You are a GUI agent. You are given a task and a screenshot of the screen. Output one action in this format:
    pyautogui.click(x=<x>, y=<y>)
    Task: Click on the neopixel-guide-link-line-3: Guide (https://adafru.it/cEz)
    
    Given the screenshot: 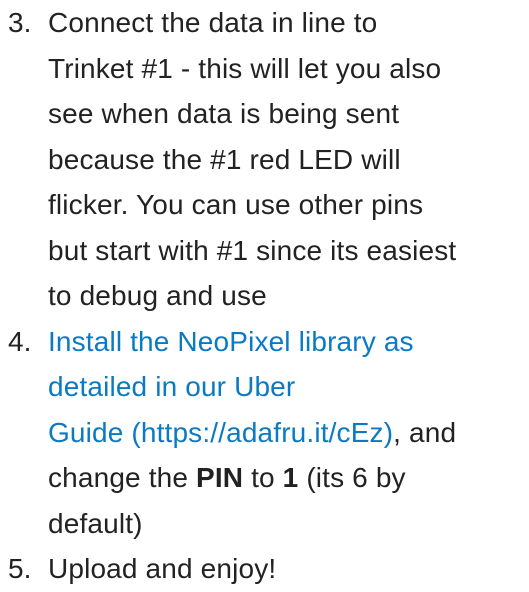 What is the action you would take?
    pyautogui.click(x=220, y=432)
    